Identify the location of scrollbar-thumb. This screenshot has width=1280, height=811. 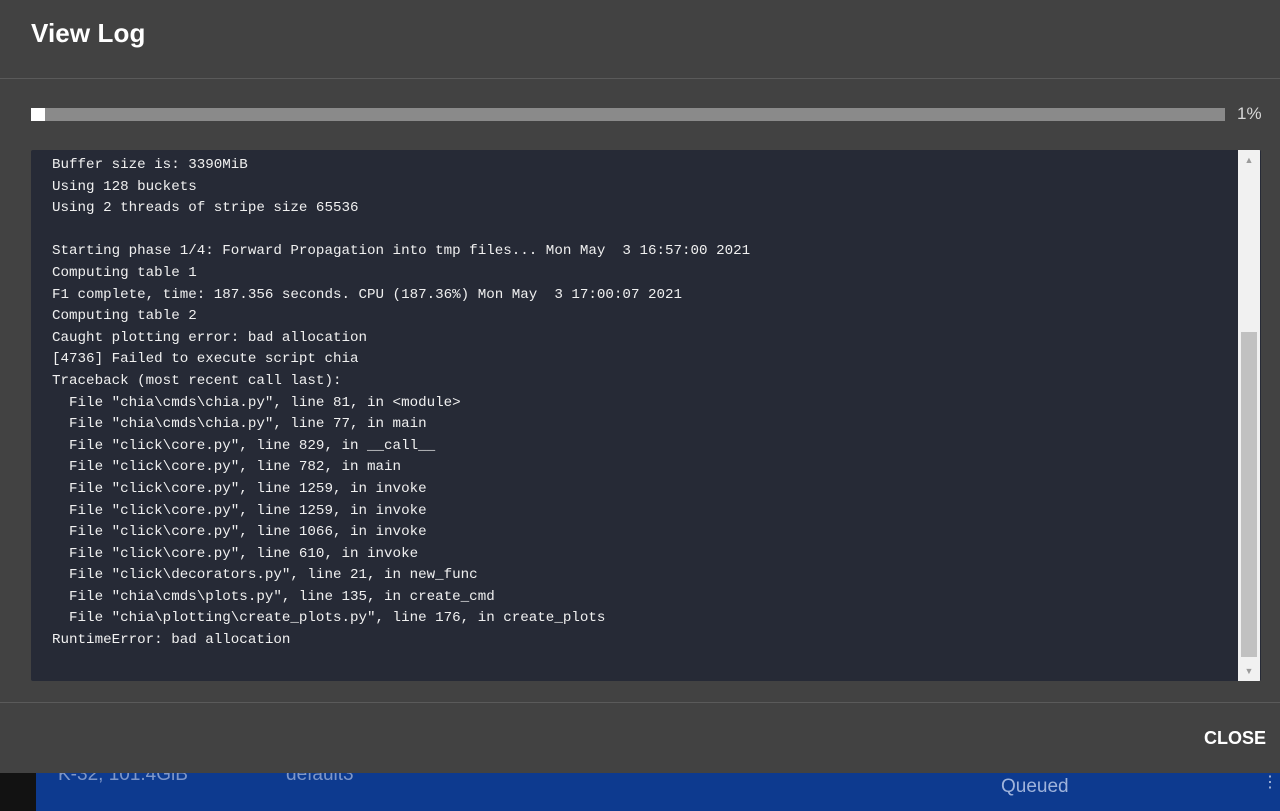
(1249, 494).